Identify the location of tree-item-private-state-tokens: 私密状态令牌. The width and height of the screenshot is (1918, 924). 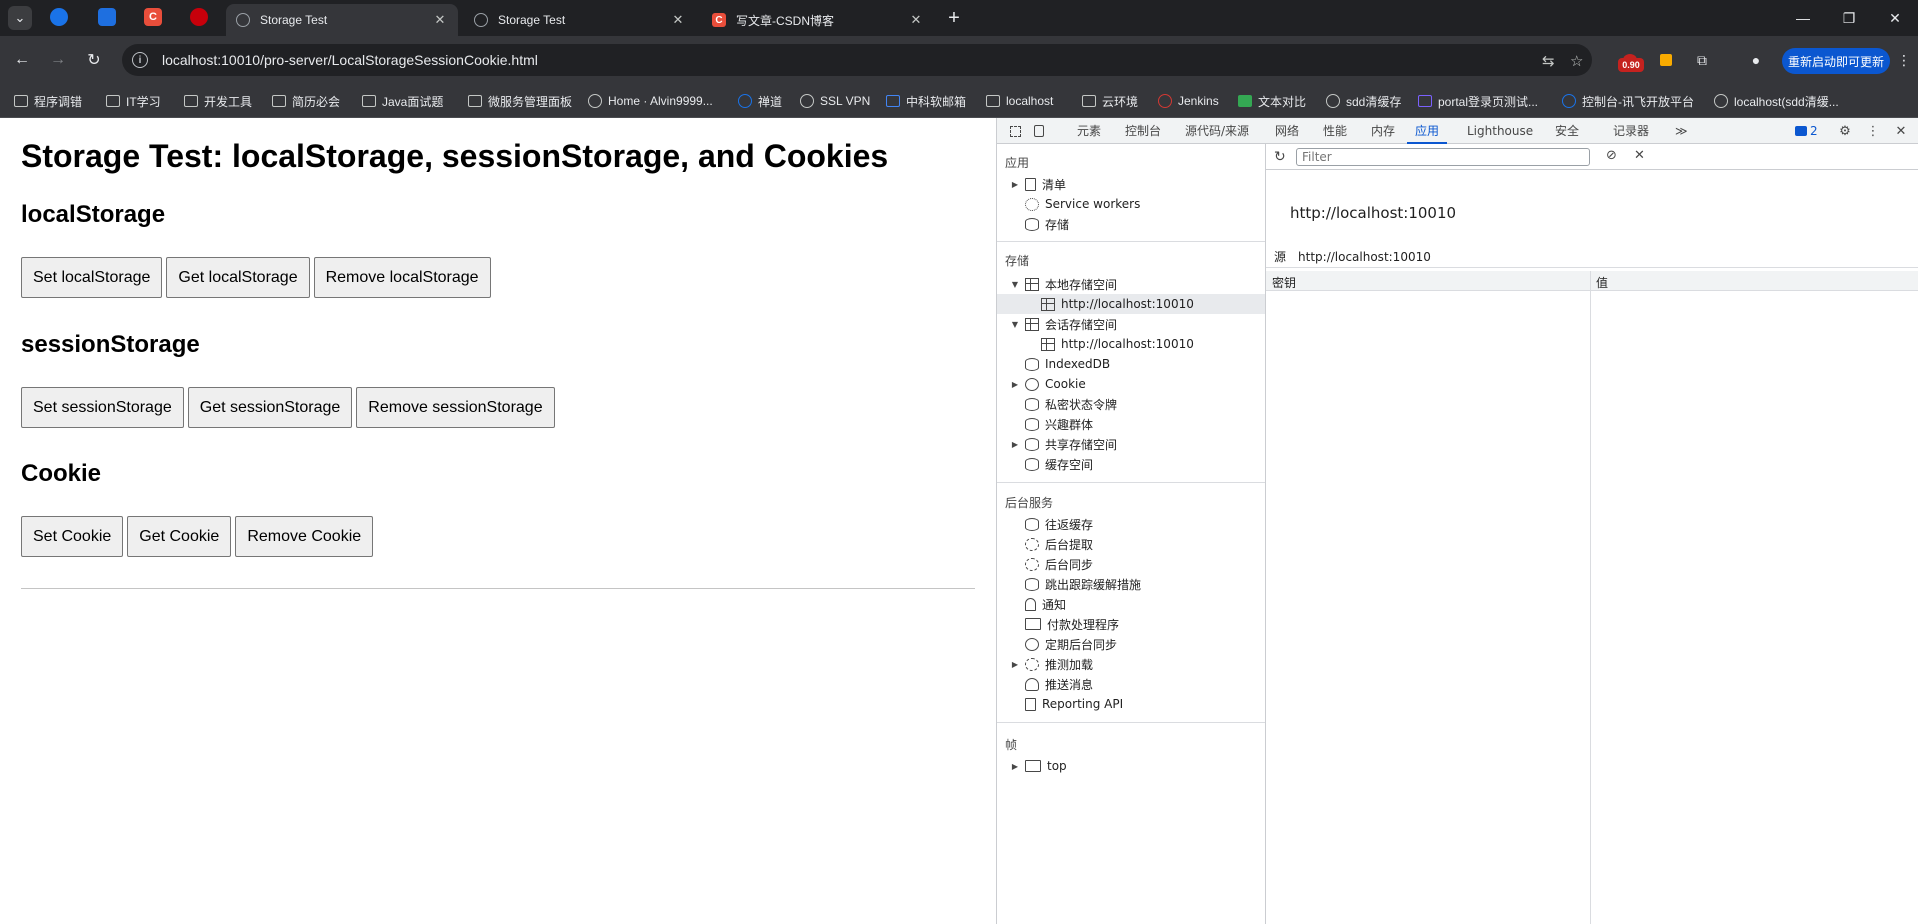
(1131, 404).